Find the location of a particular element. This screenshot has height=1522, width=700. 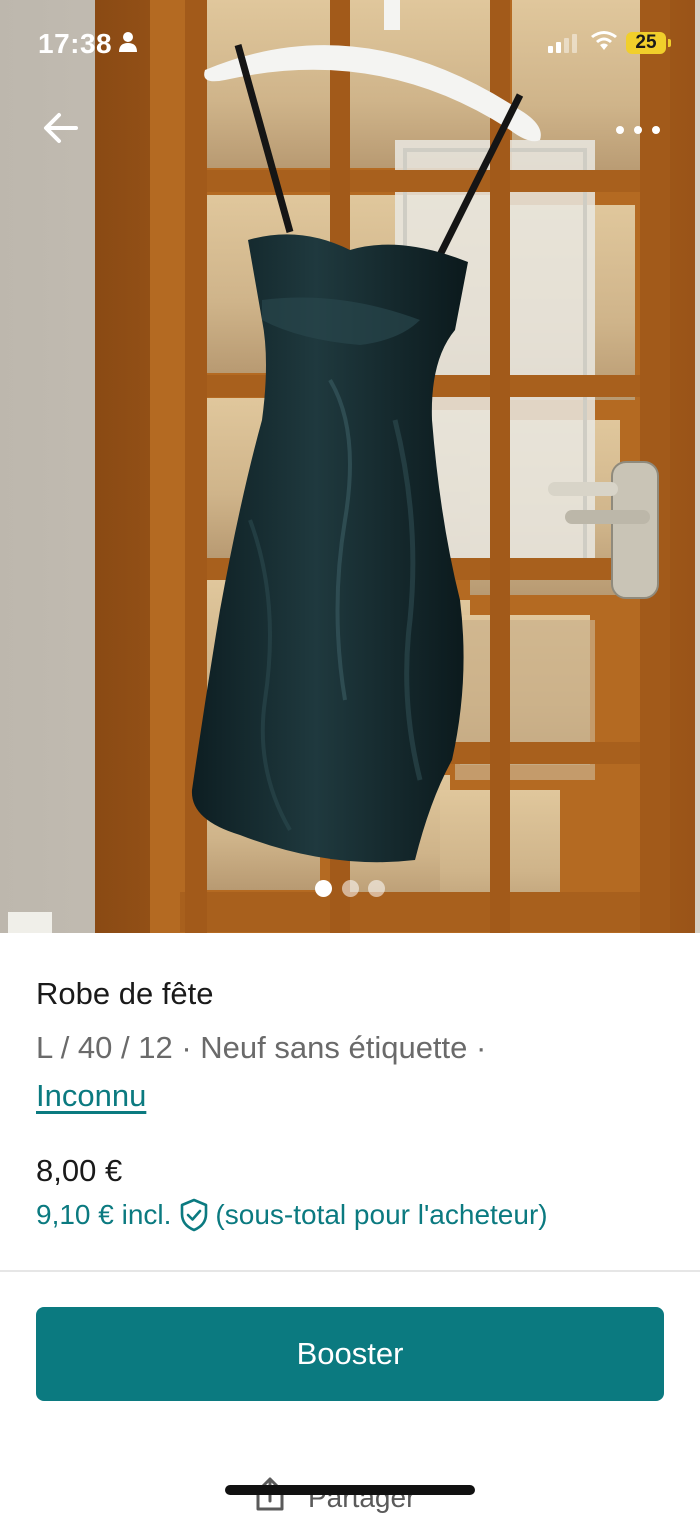

price-incl-value: 9,10 € incl. is located at coordinates (104, 1214).